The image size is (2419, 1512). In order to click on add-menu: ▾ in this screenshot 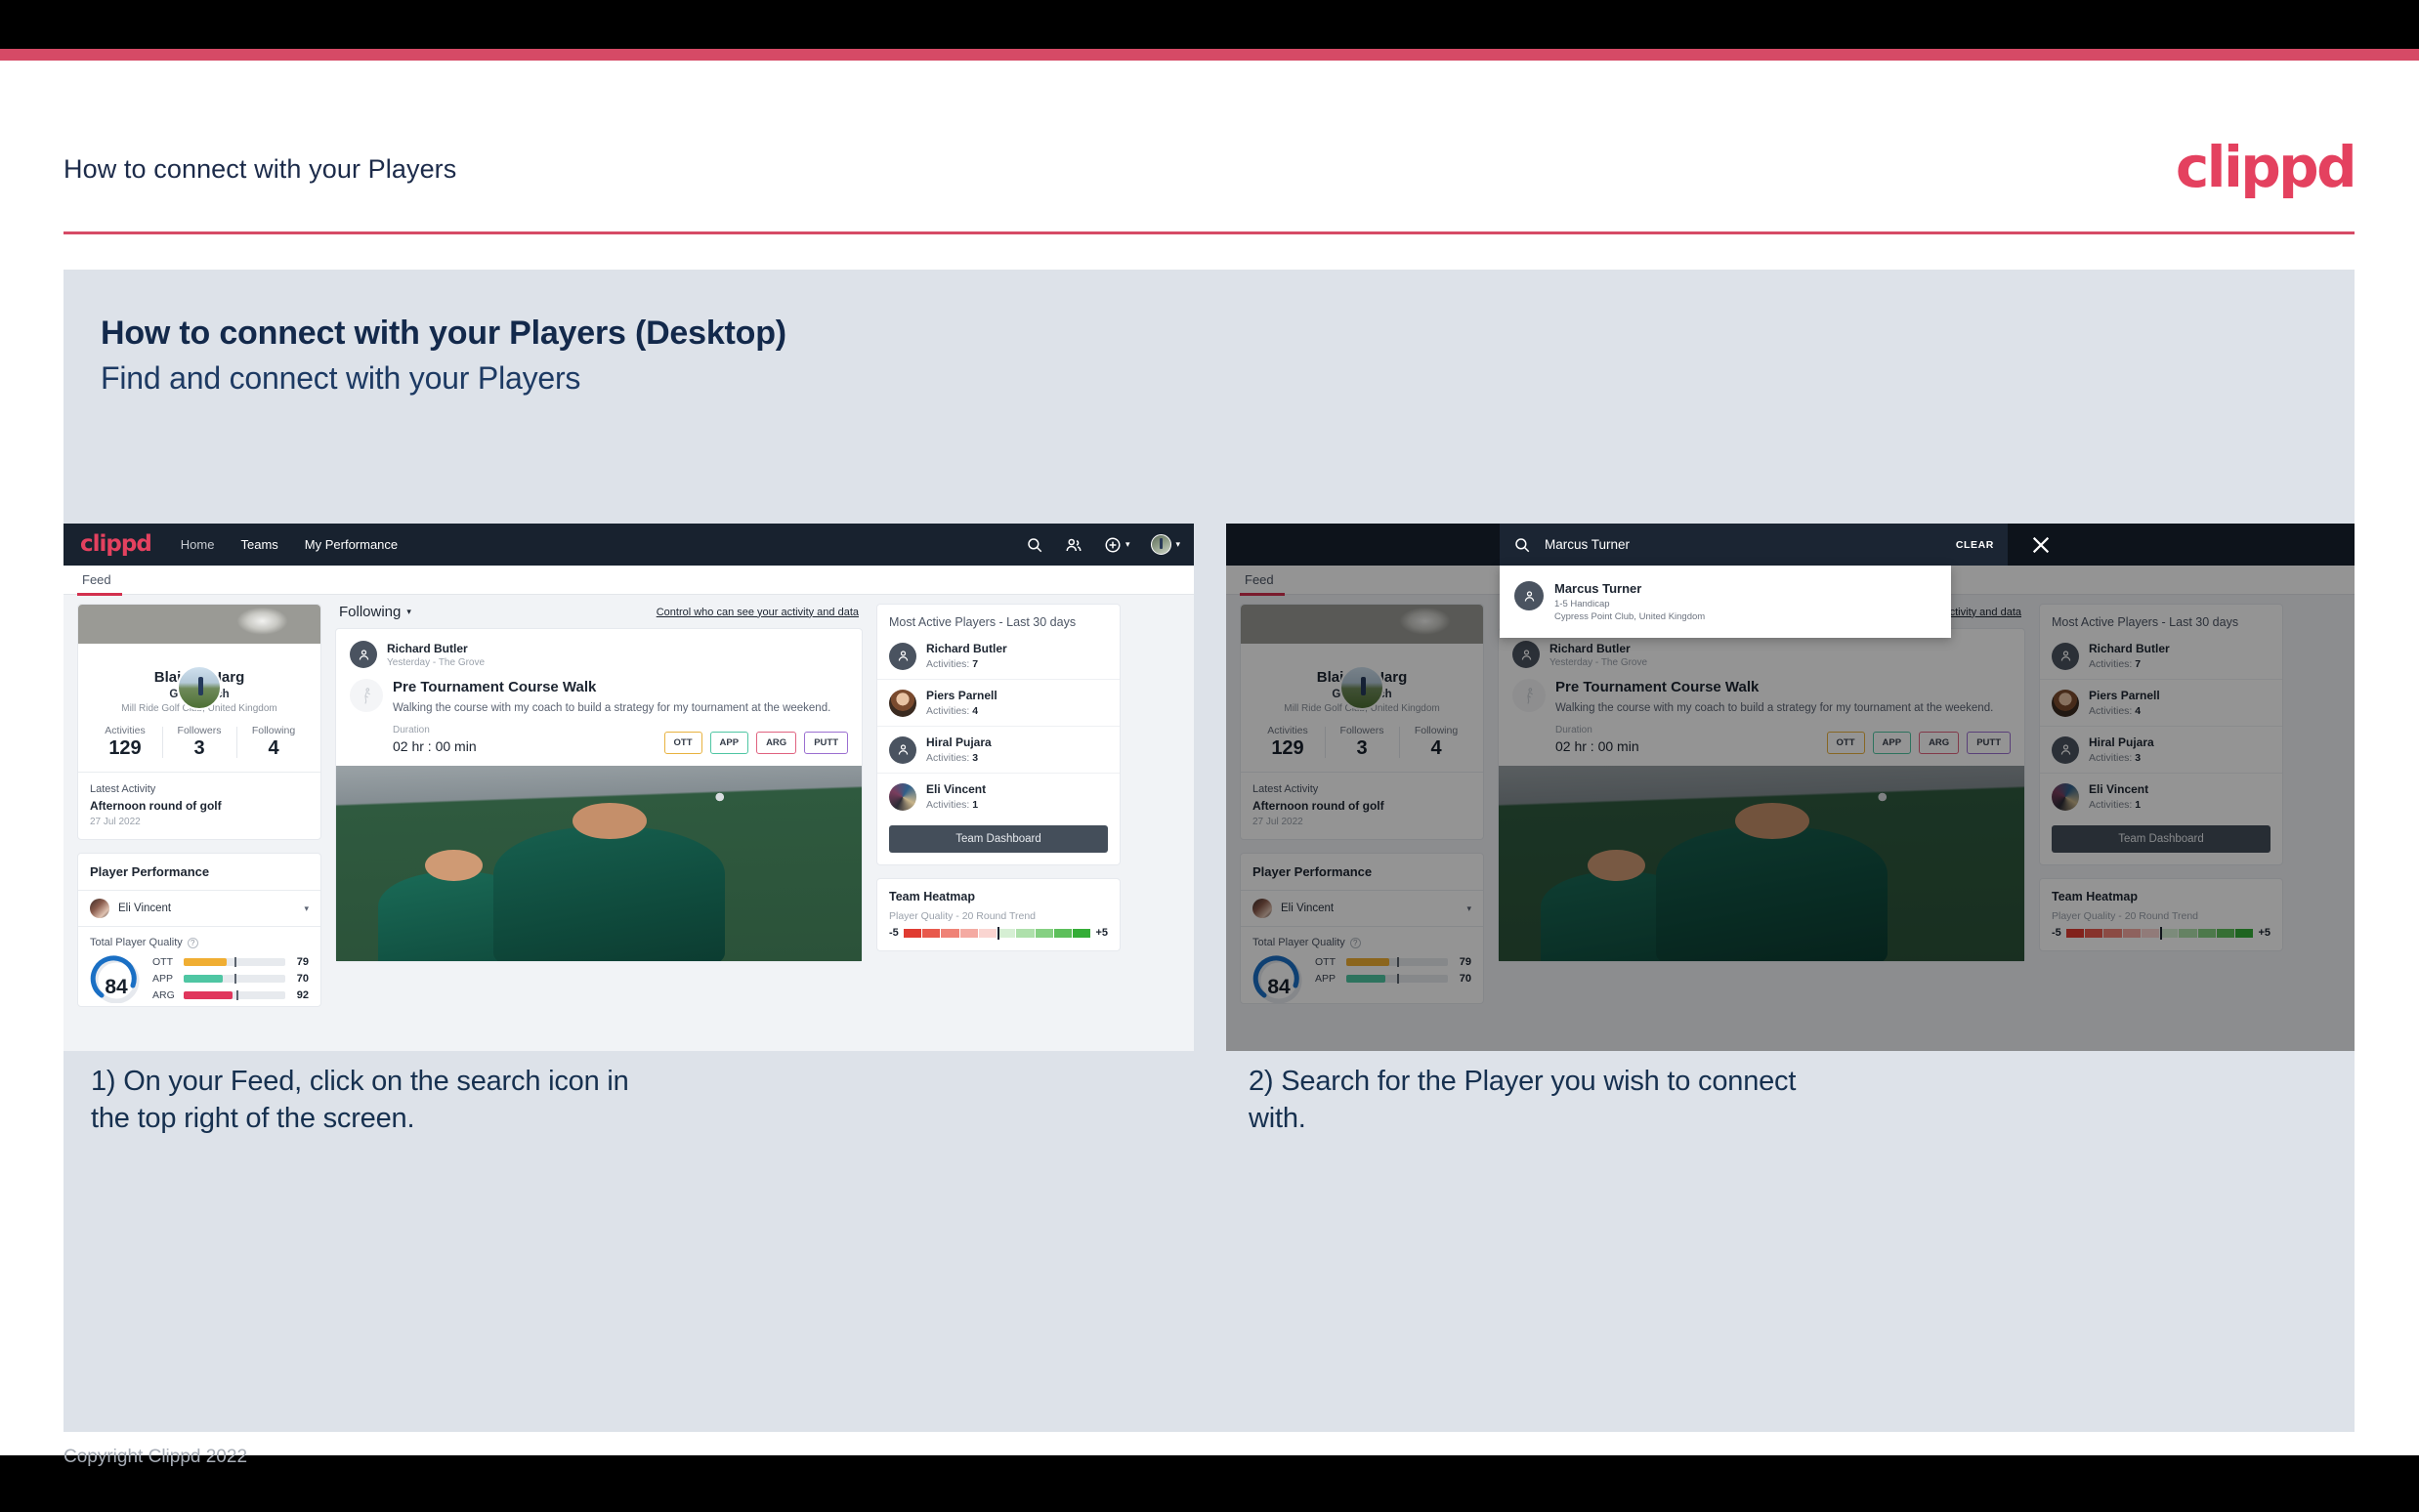, I will do `click(1117, 545)`.